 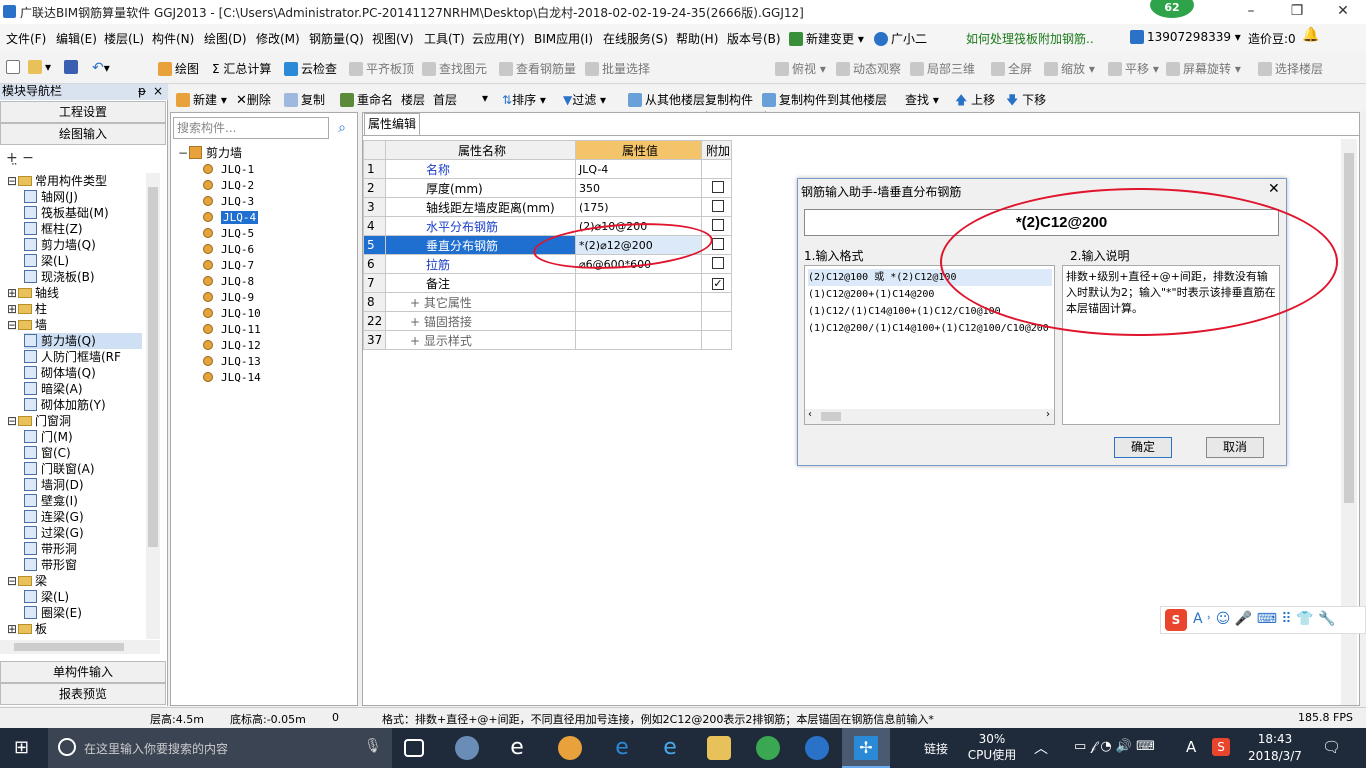 I want to click on filter-button: ▼过滤 ▾, so click(x=584, y=99).